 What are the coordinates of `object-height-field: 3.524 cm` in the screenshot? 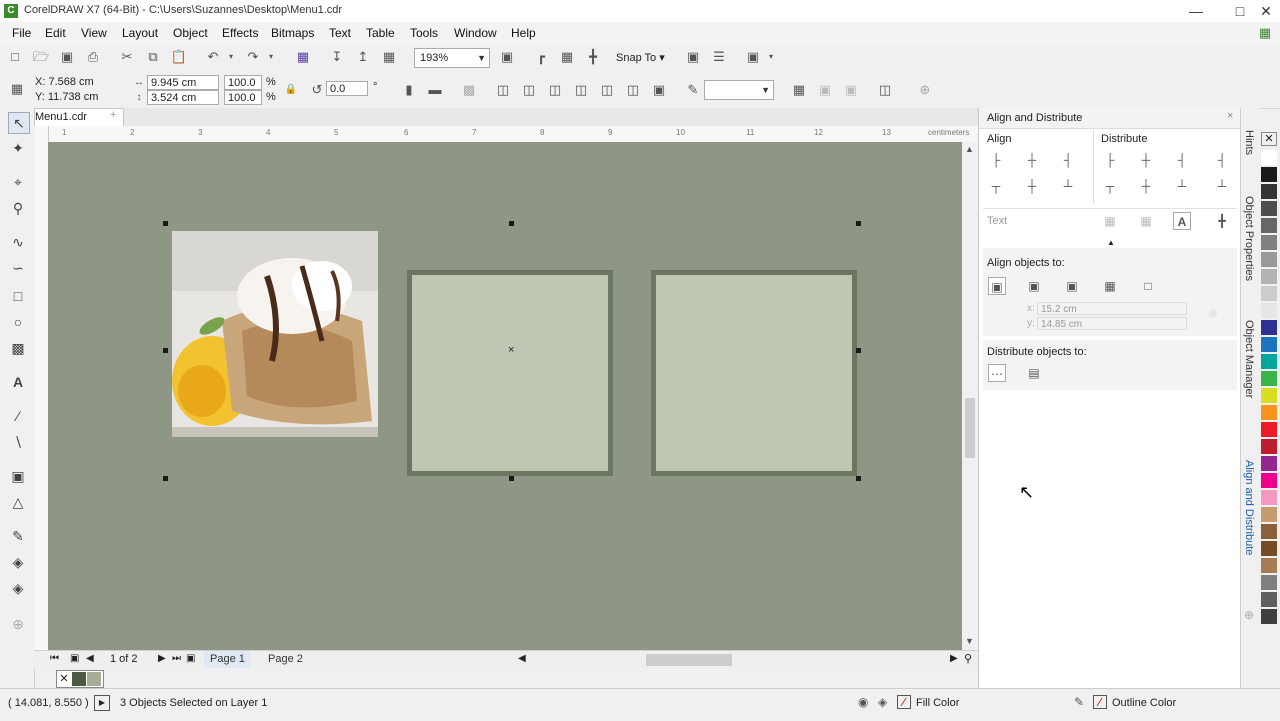 It's located at (183, 97).